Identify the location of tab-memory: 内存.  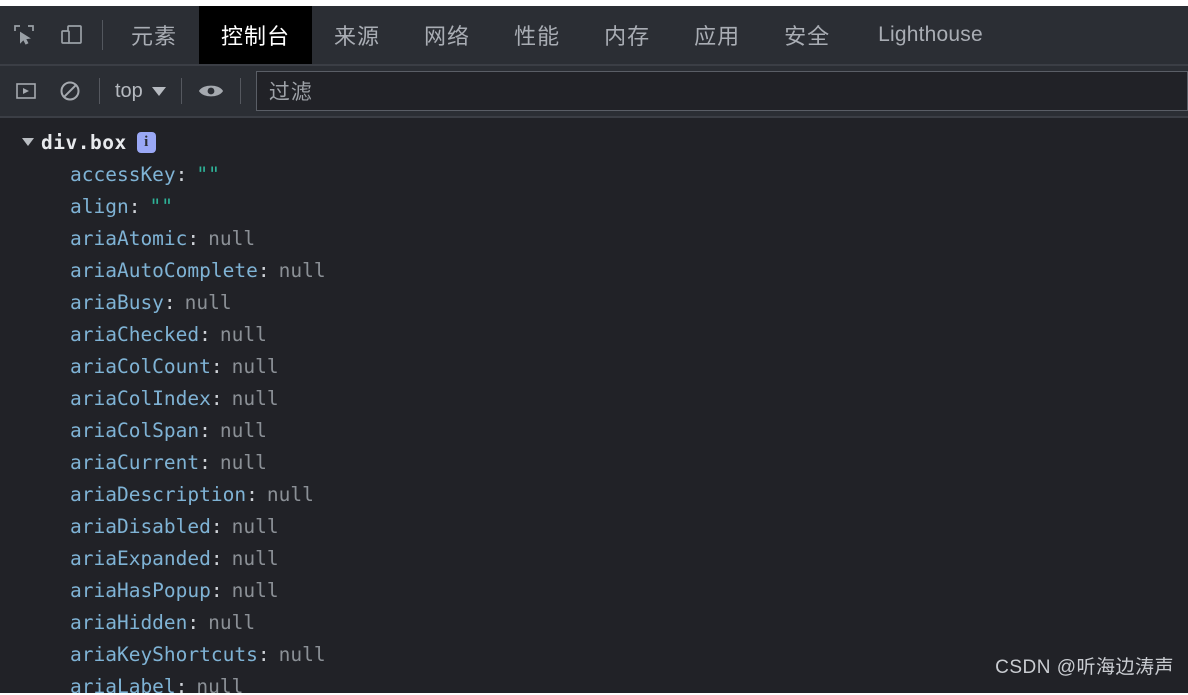
(627, 35).